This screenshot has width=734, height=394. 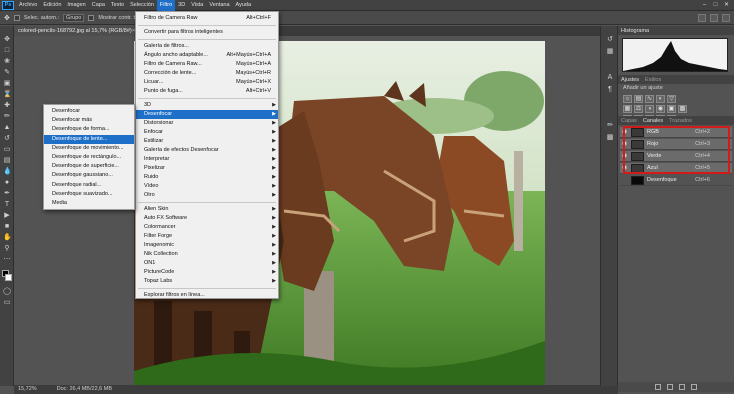 What do you see at coordinates (207, 159) in the screenshot?
I see `menu-item: Interpretar ▶` at bounding box center [207, 159].